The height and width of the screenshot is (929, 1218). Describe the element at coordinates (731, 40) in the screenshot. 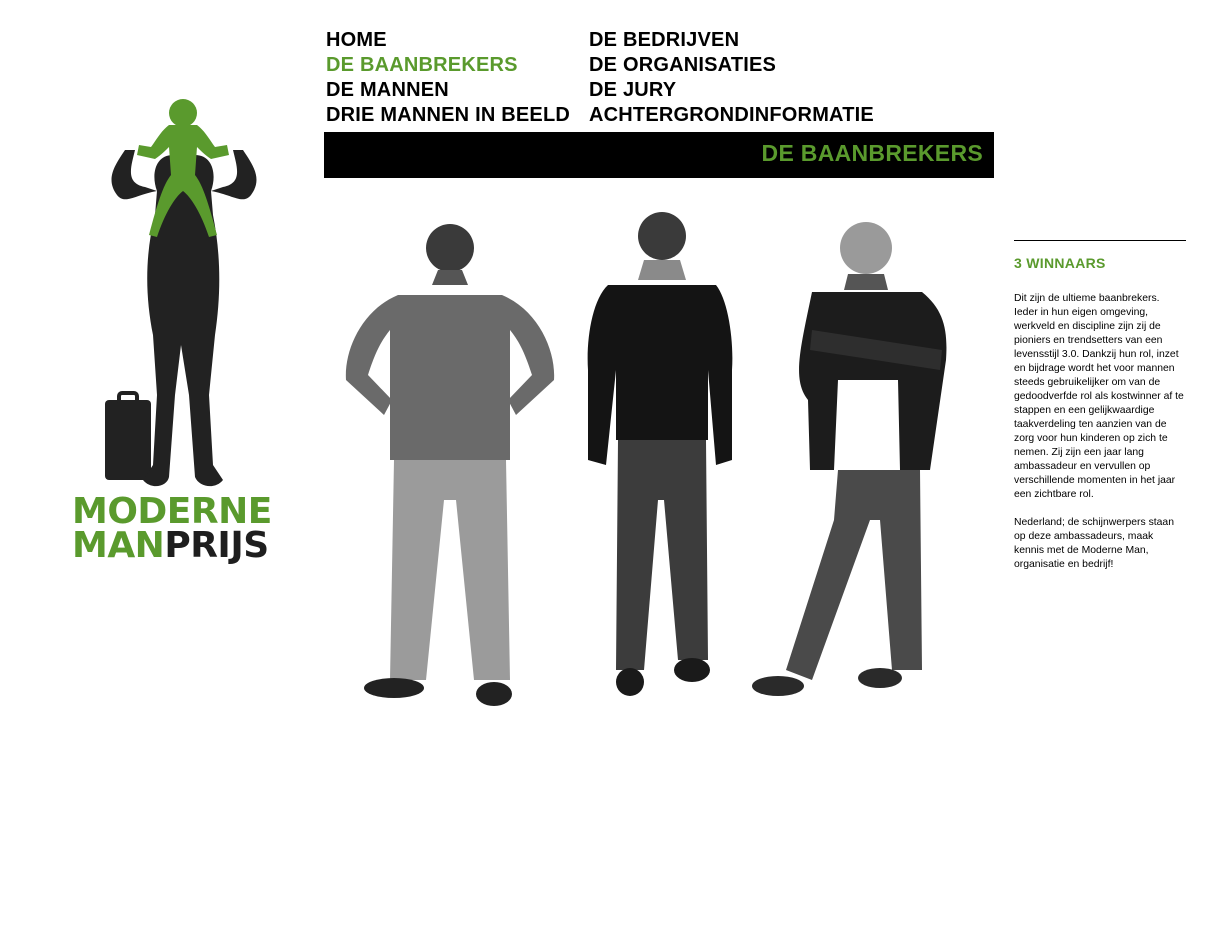

I see `nav-de-bedrijven: DE BEDRIJVEN` at that location.